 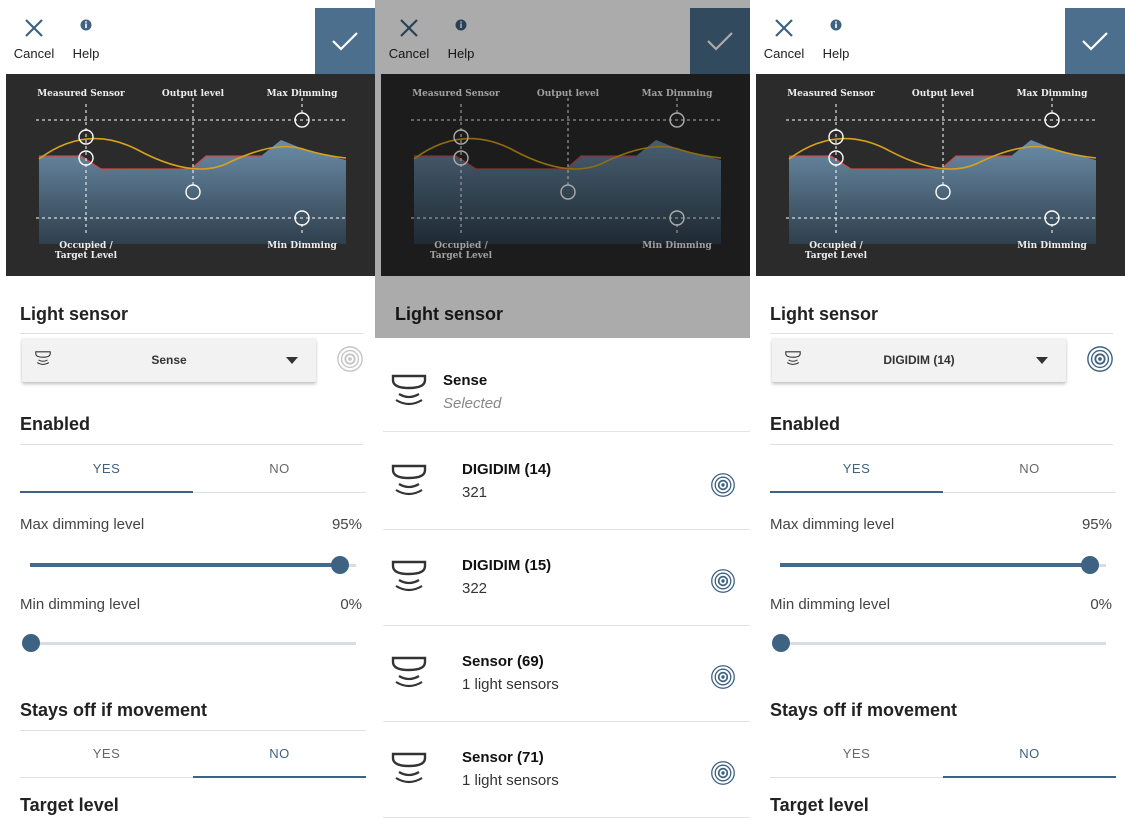 I want to click on sensor-sub: 321, so click(x=475, y=492).